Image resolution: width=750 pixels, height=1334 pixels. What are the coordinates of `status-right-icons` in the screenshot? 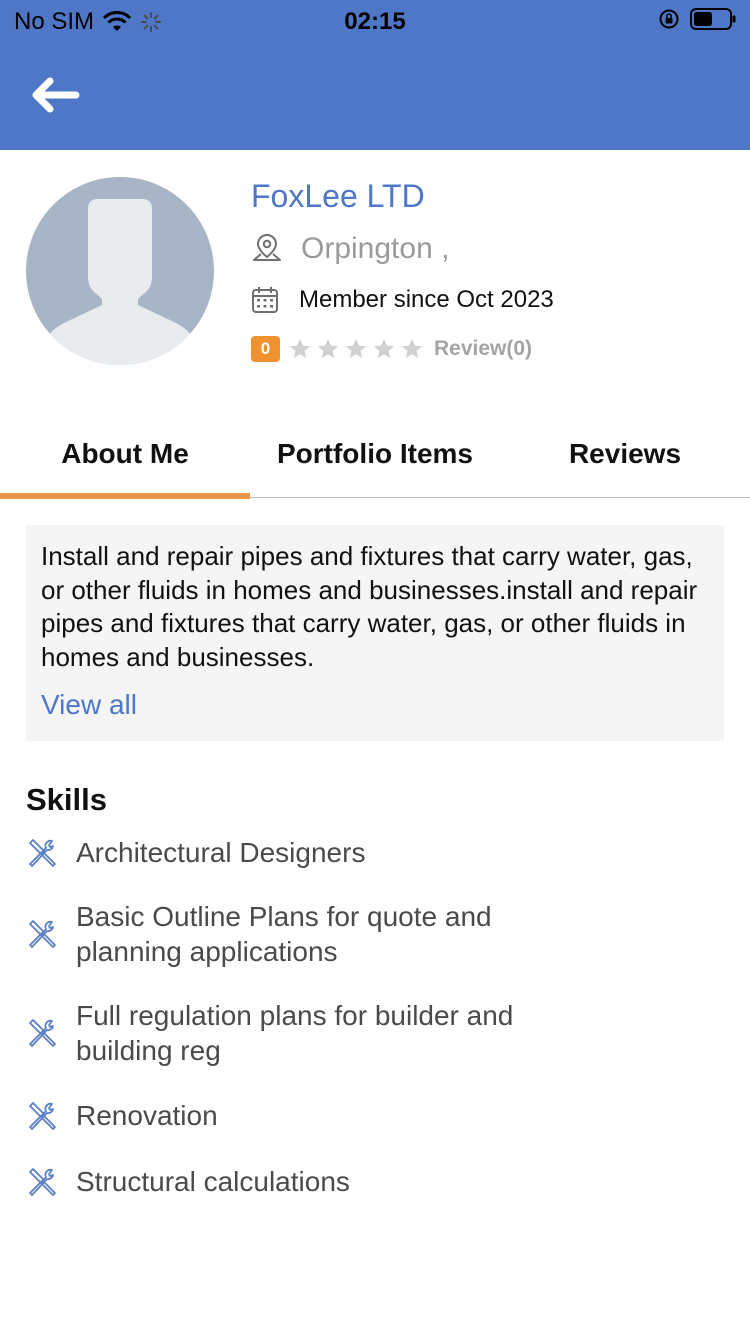 It's located at (697, 19).